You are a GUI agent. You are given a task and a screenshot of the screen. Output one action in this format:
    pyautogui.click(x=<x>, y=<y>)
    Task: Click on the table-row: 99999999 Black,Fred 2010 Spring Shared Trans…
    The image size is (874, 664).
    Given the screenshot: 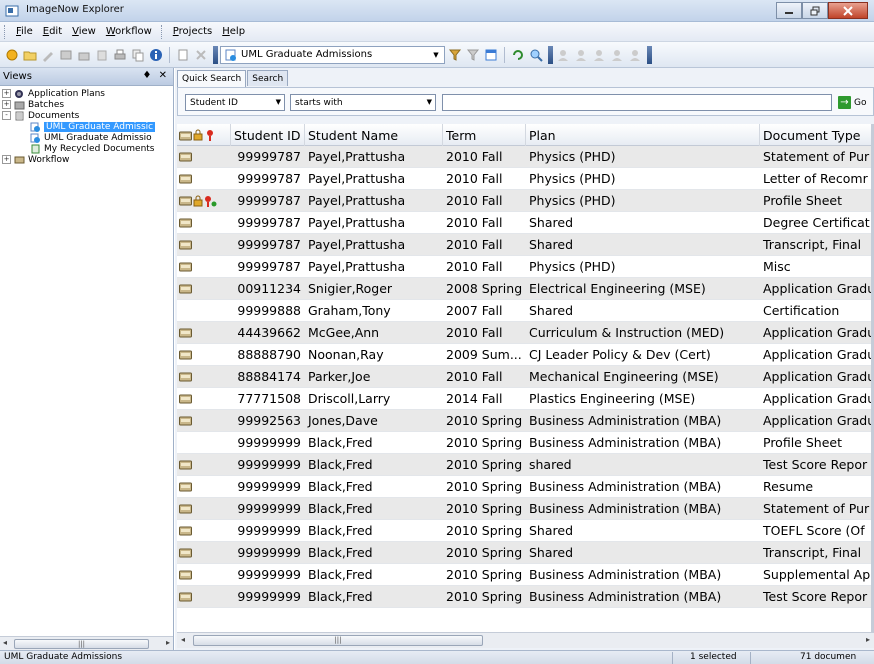 What is the action you would take?
    pyautogui.click(x=525, y=553)
    